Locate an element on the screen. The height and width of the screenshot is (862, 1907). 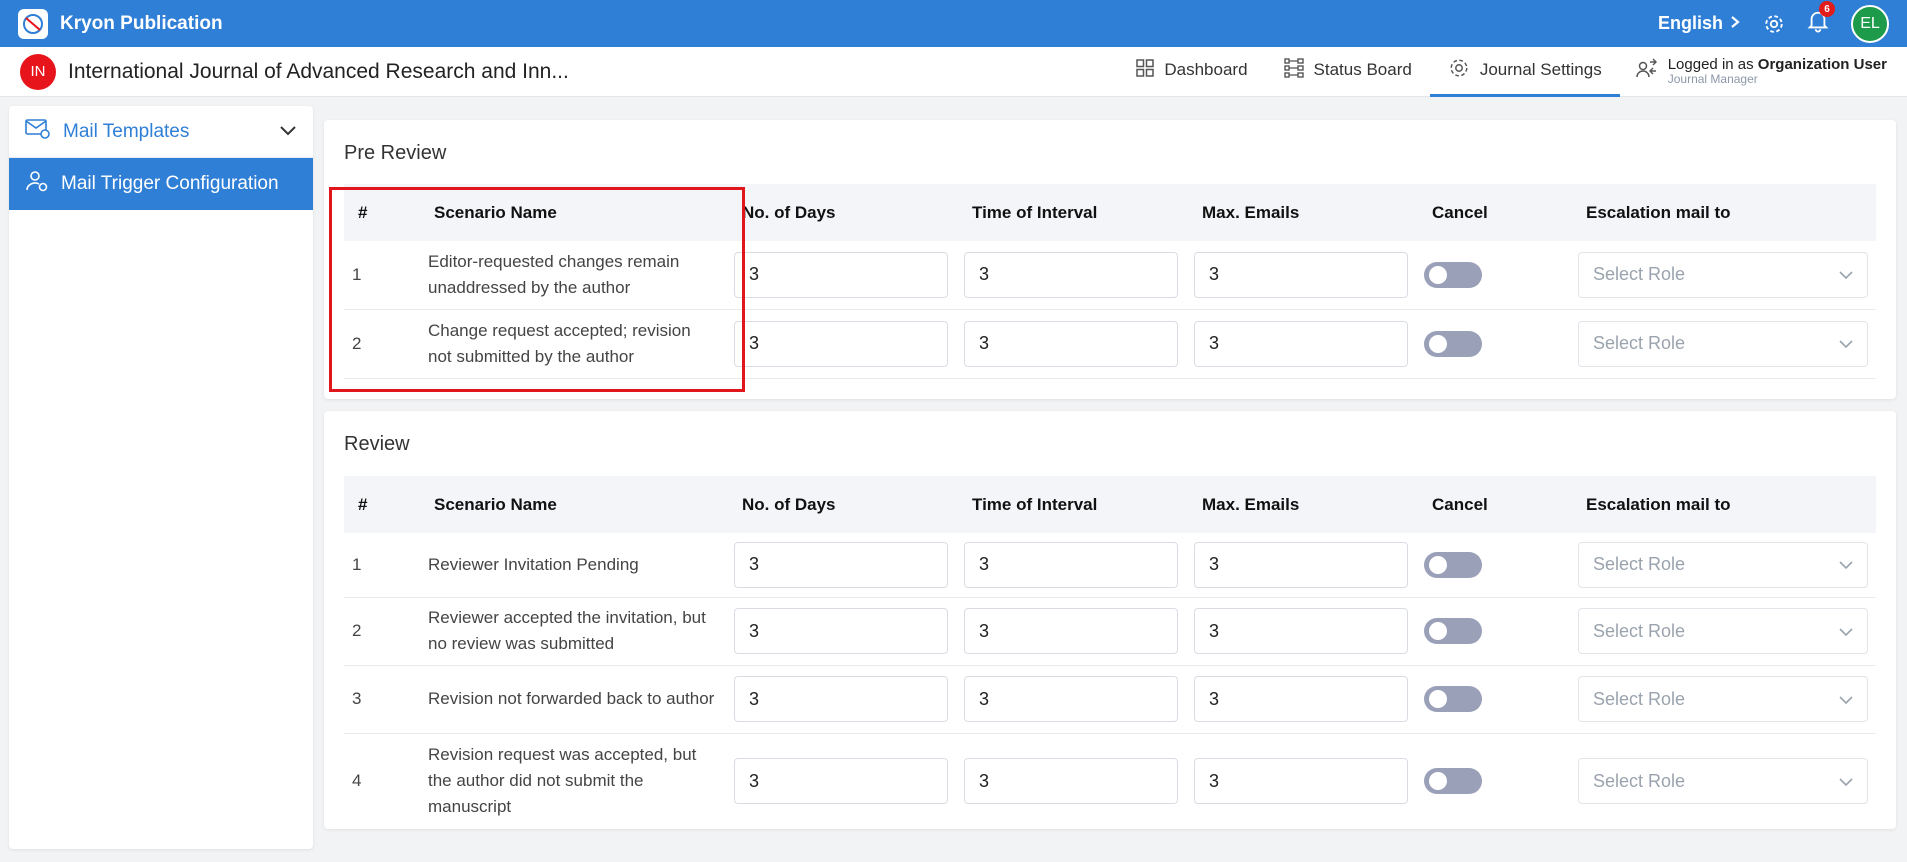
app-logo-icon is located at coordinates (33, 23).